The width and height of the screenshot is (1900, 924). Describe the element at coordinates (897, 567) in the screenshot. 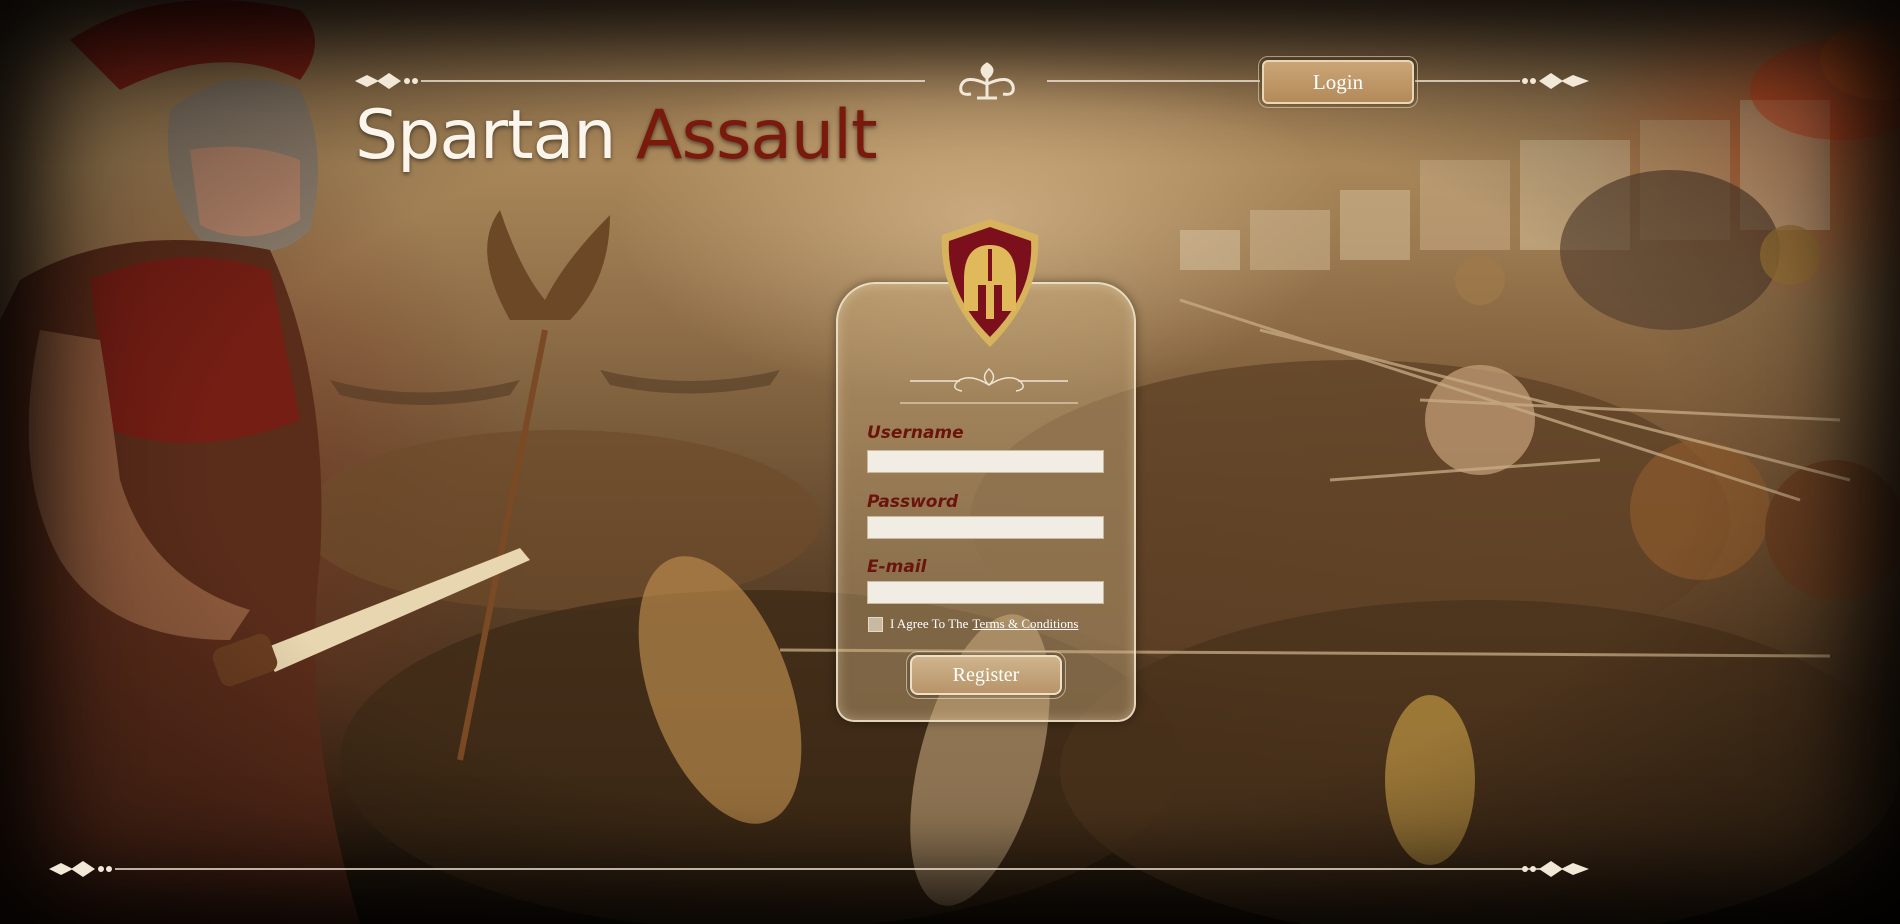

I see `email-label: E-mail` at that location.